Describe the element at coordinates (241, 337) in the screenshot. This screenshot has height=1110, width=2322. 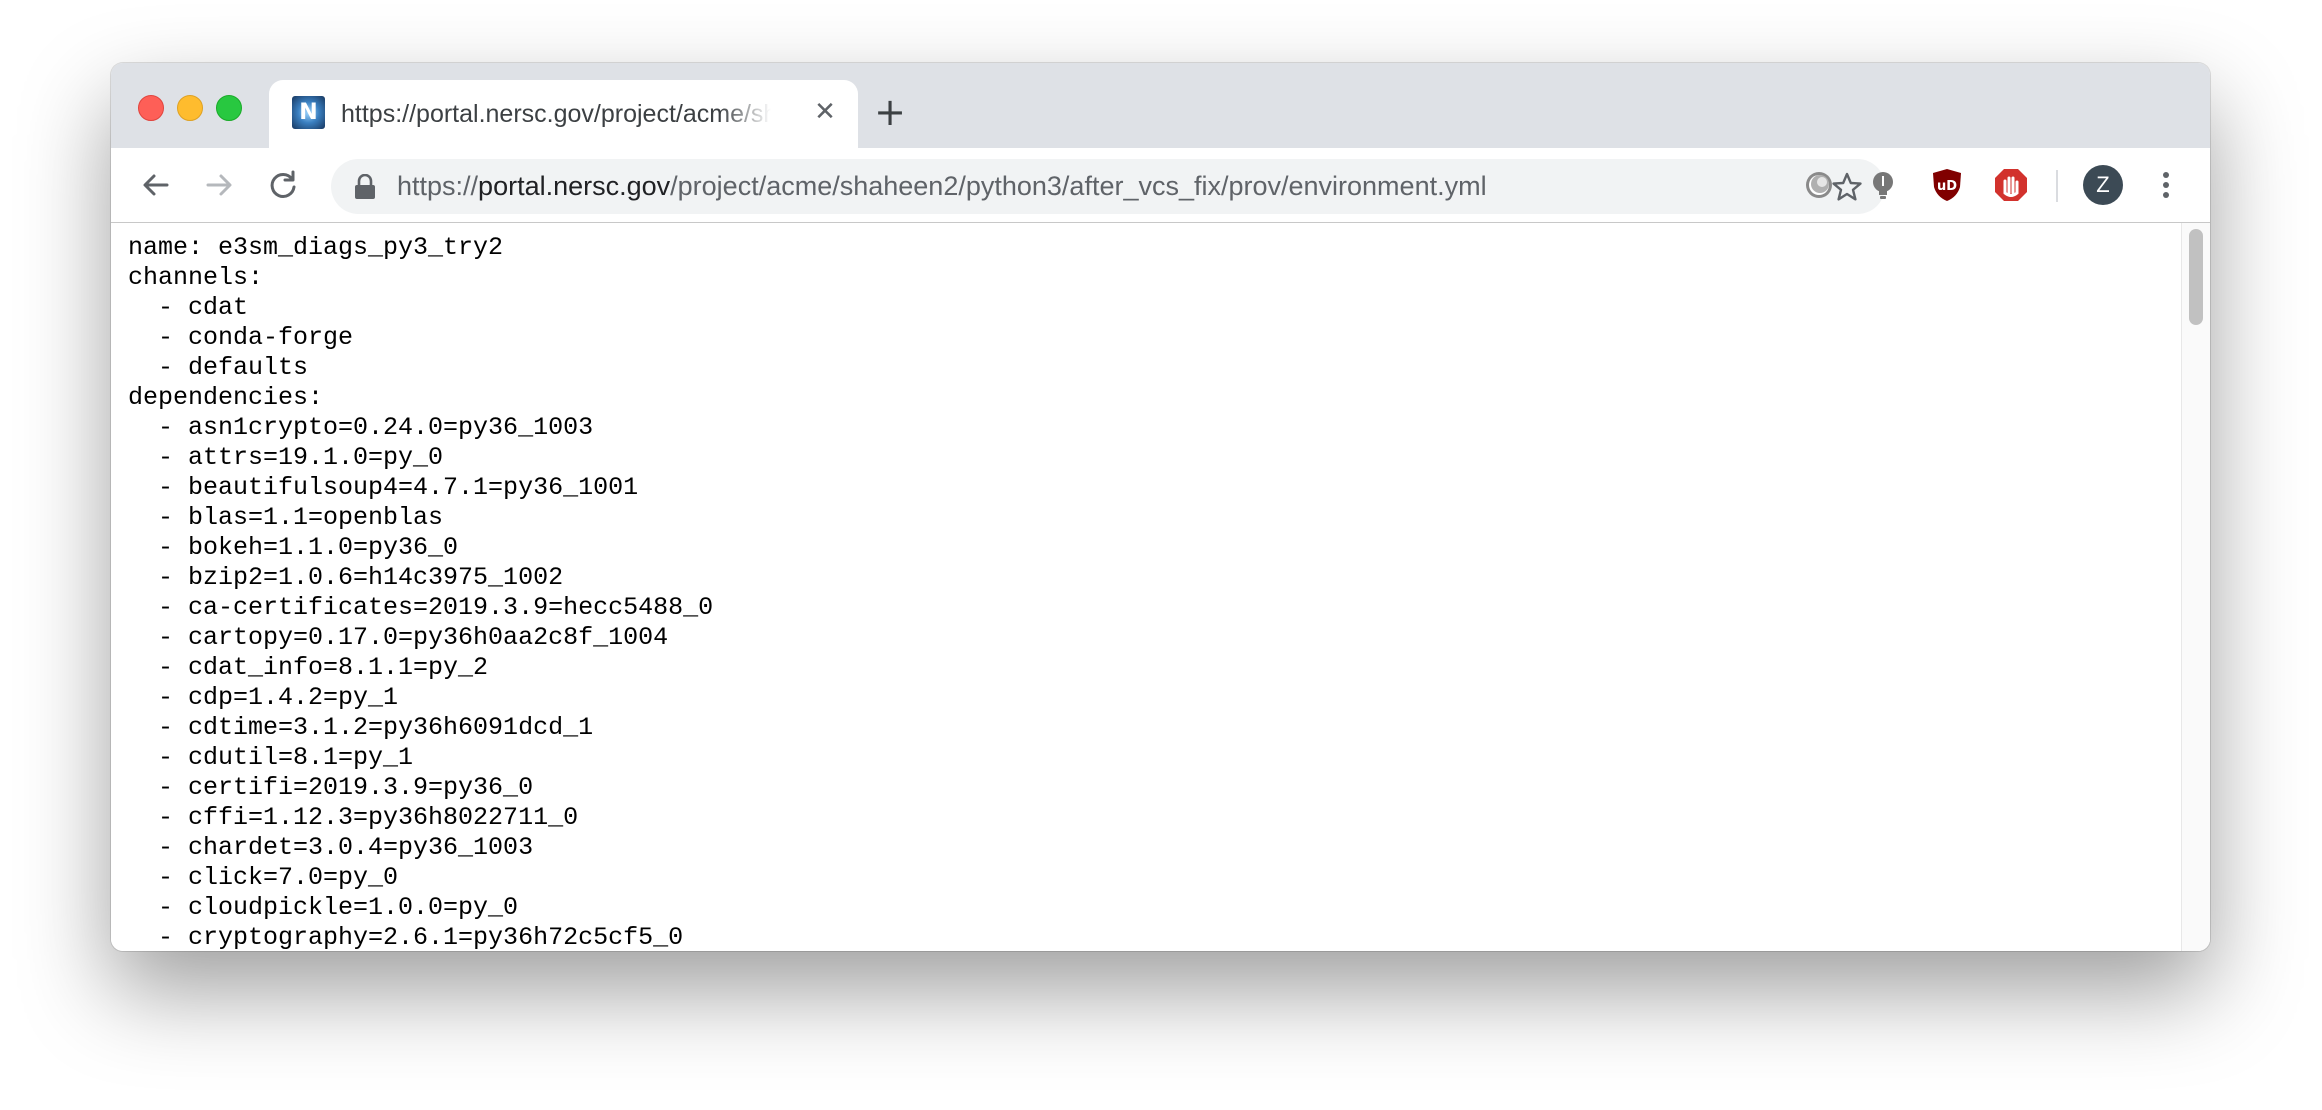
I see `document-line: - conda-forge` at that location.